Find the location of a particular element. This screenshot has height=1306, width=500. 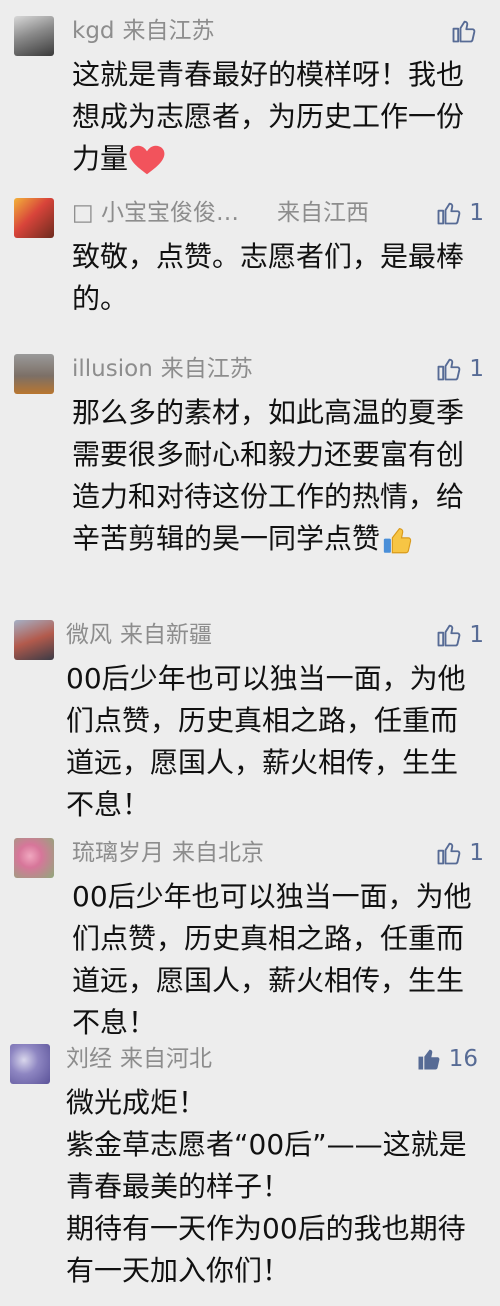

thumb-up-filled-icon is located at coordinates (429, 1059).